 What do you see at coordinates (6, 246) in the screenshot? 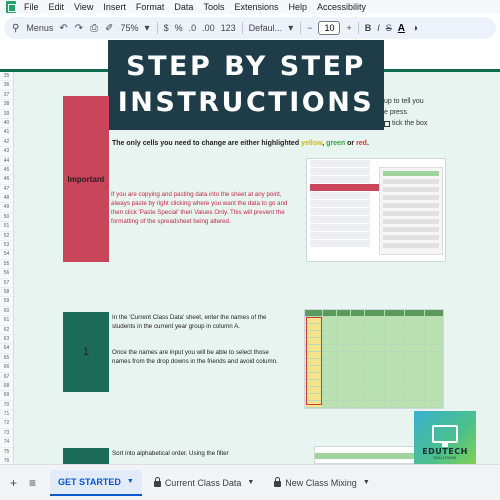
I see `row-number: 53` at bounding box center [6, 246].